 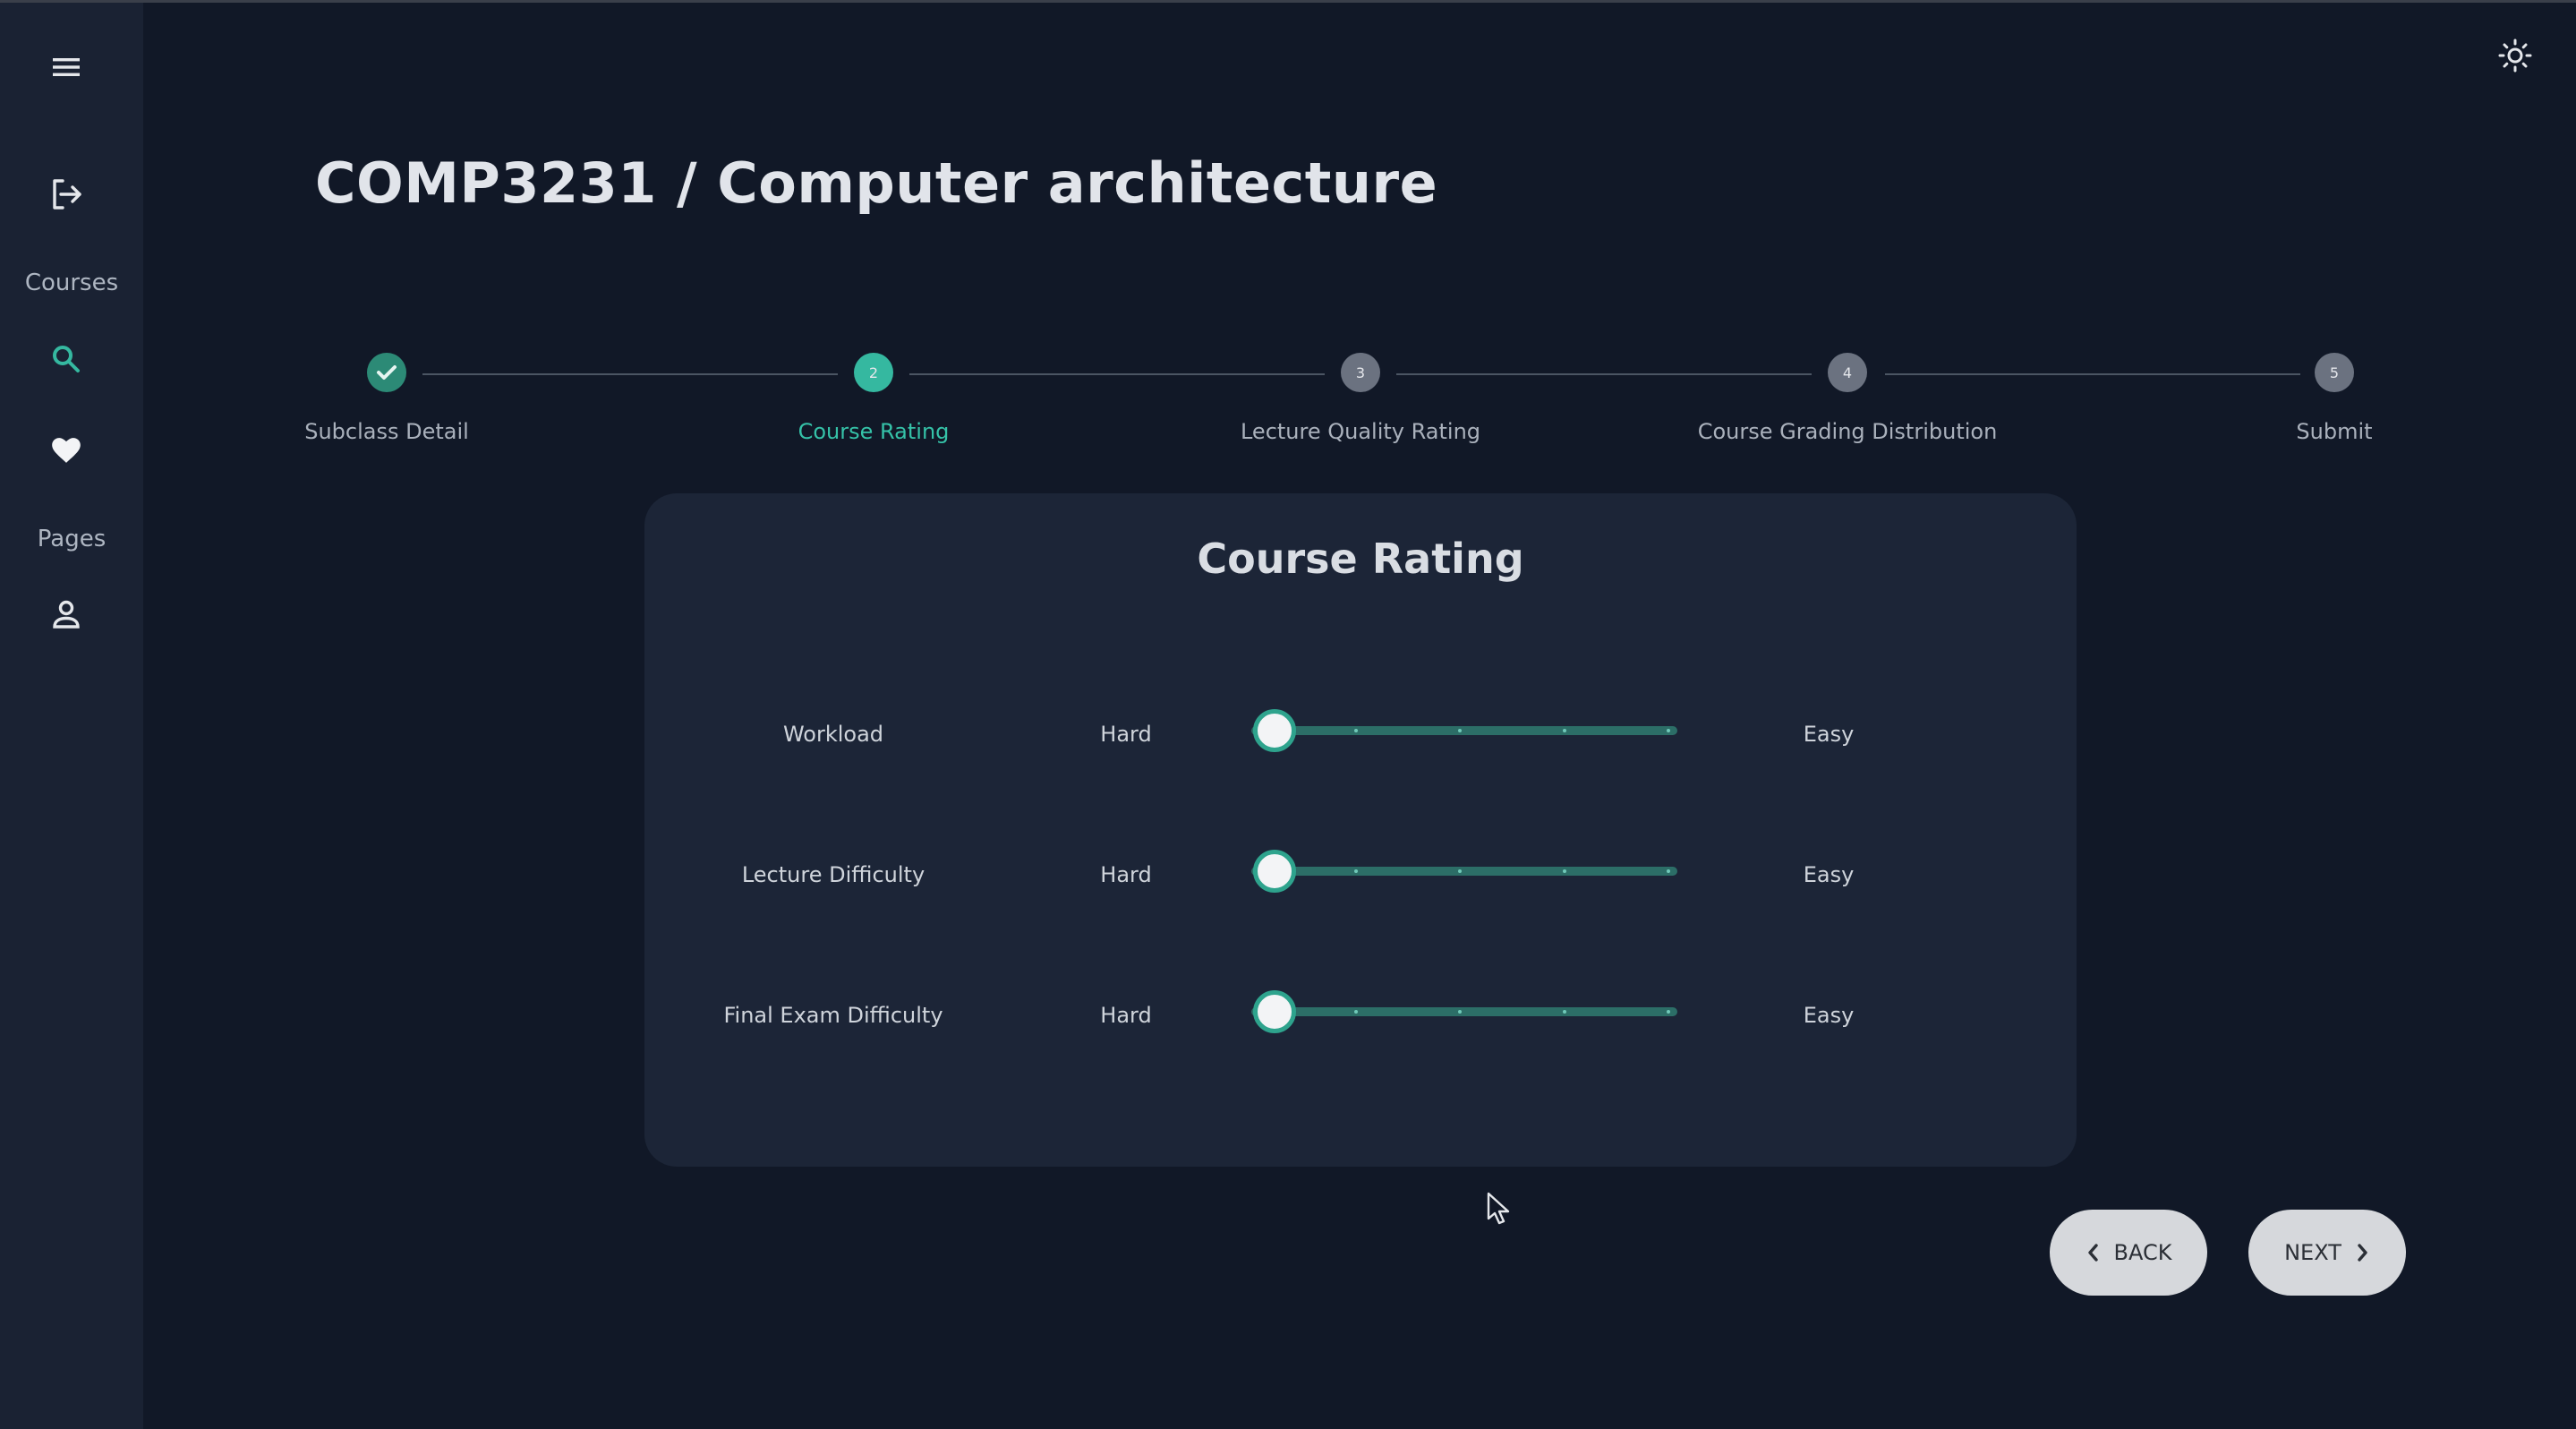 What do you see at coordinates (1498, 1208) in the screenshot?
I see `mouse-cursor-icon` at bounding box center [1498, 1208].